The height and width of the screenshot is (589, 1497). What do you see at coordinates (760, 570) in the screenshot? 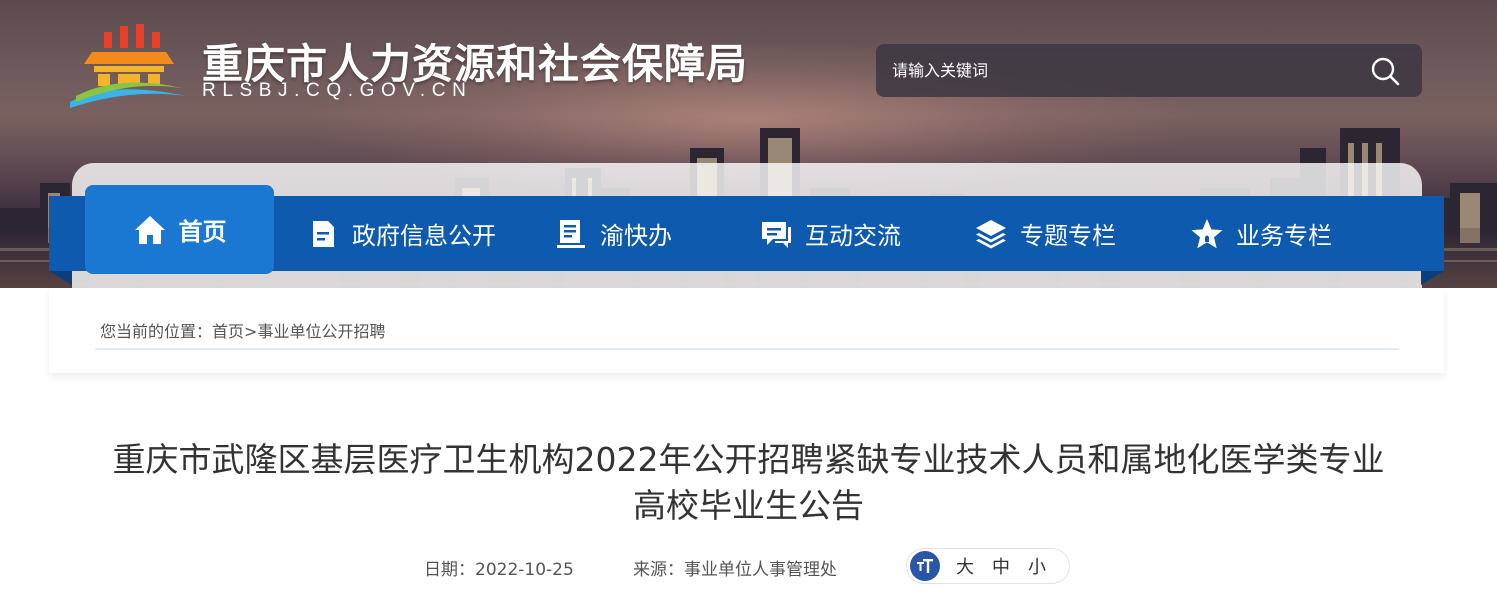
I see `source-value: 事业单位人事管理处` at bounding box center [760, 570].